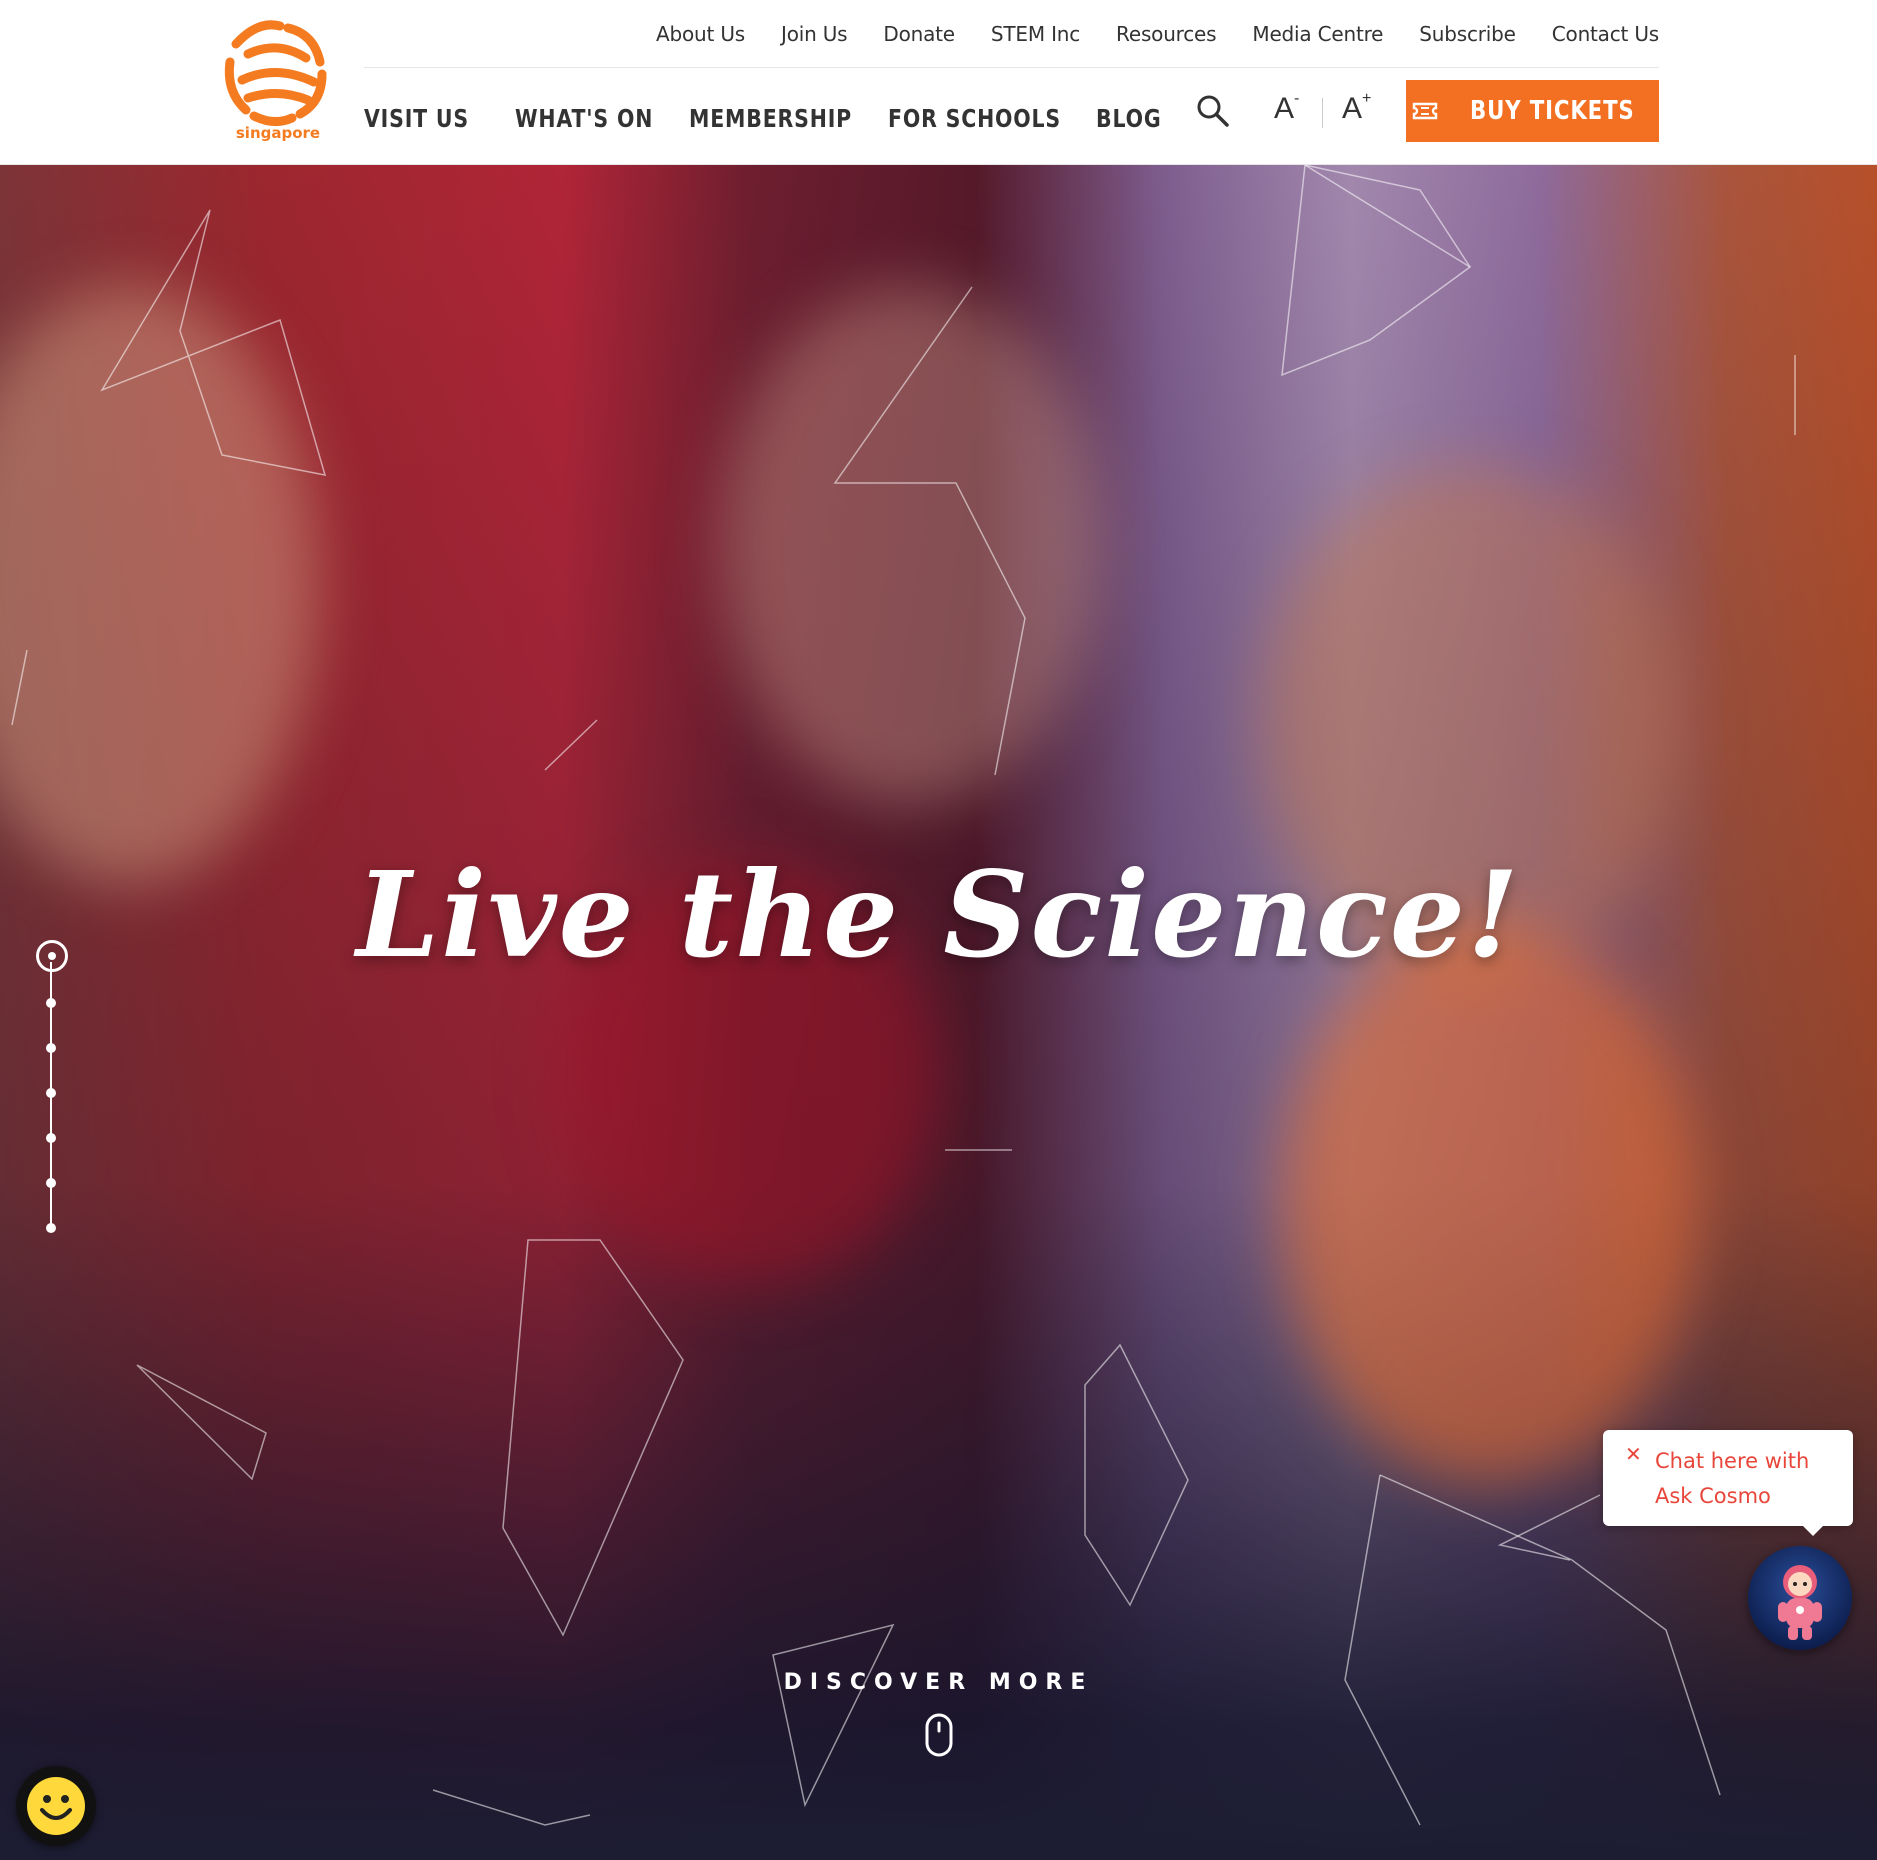  What do you see at coordinates (938, 1682) in the screenshot?
I see `discover-more-label: DISCOVER MORE` at bounding box center [938, 1682].